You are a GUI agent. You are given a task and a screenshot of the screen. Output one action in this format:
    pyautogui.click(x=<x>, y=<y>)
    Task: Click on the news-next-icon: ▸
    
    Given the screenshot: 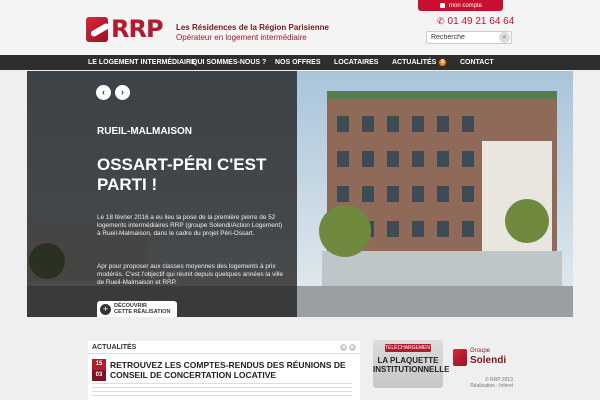 What is the action you would take?
    pyautogui.click(x=352, y=347)
    